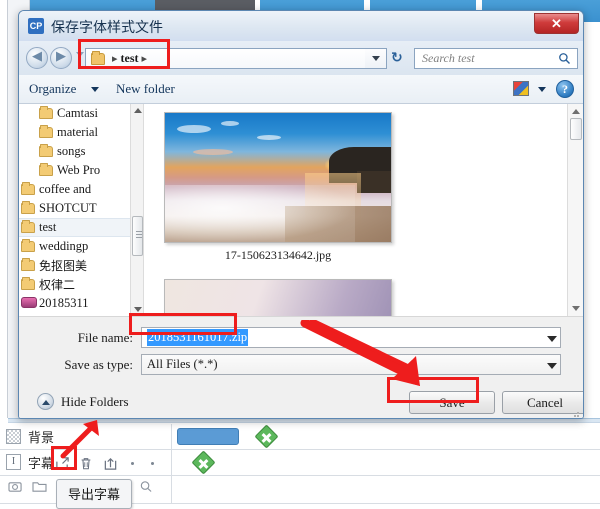 The image size is (600, 509). I want to click on timeline-track-subtitle: I 字幕, so click(300, 463).